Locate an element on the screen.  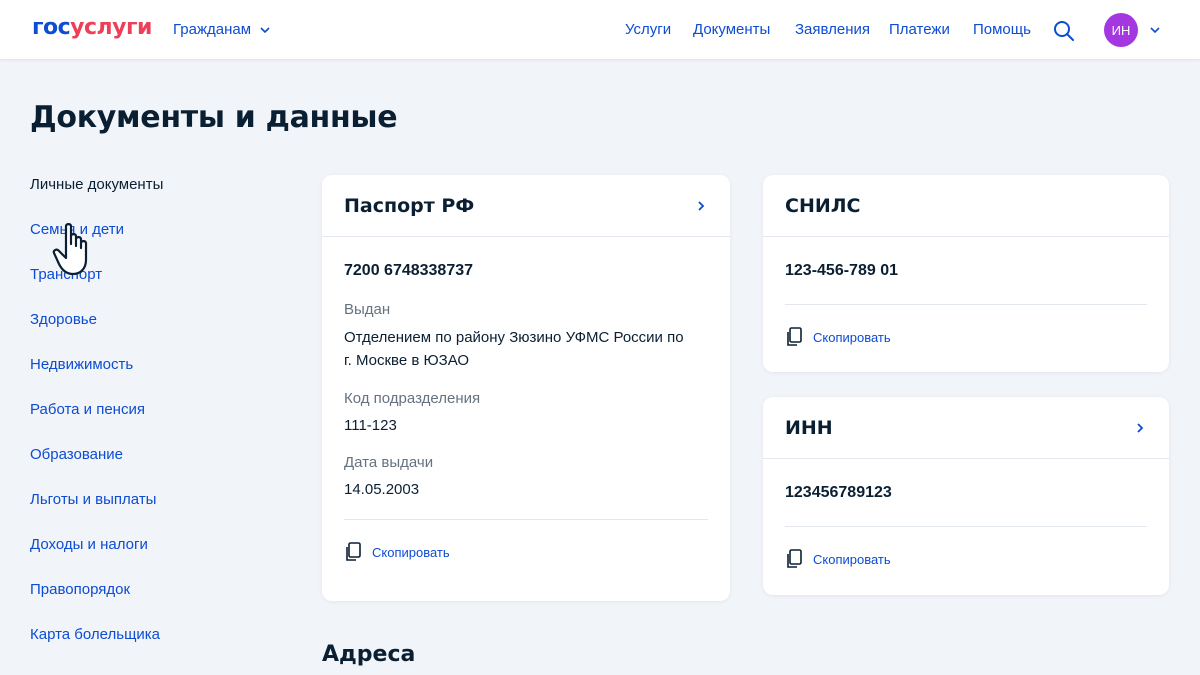
sidebar-item-transport: Транспорт is located at coordinates (155, 288).